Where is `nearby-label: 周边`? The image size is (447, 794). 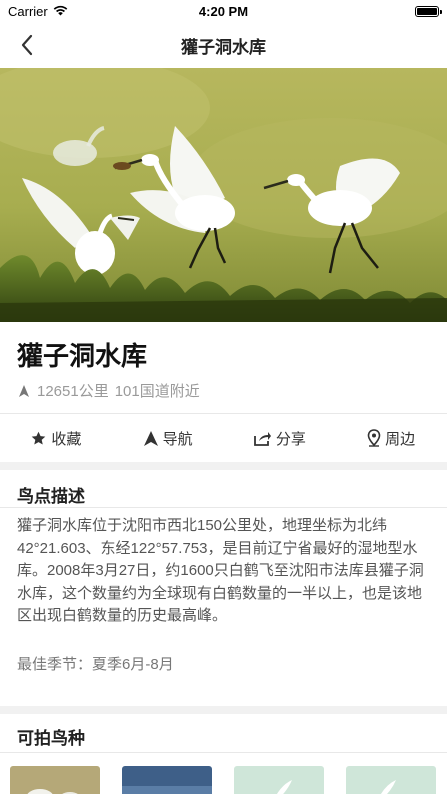 nearby-label: 周边 is located at coordinates (400, 439).